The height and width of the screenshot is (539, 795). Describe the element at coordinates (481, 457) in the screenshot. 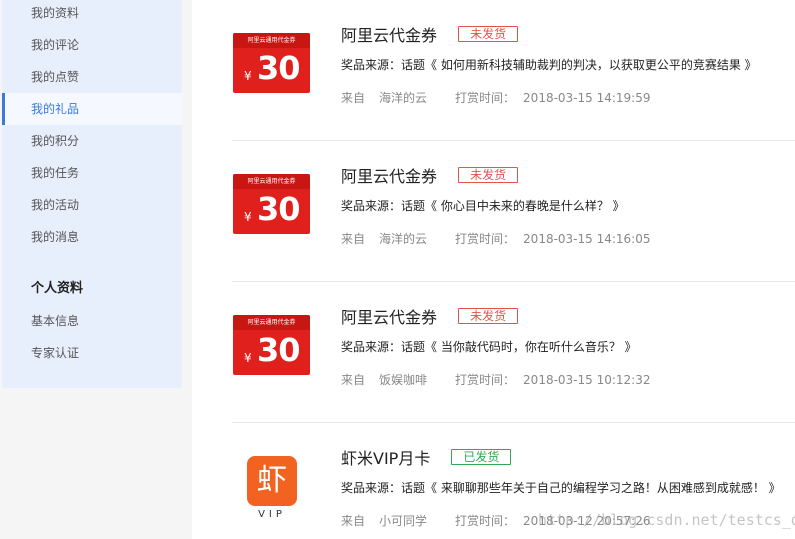

I see `status-badge: 已发货` at that location.